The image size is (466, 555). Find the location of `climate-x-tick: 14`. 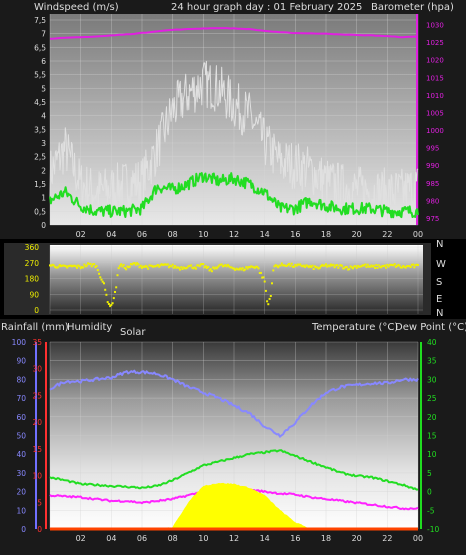

climate-x-tick: 14 is located at coordinates (265, 538).